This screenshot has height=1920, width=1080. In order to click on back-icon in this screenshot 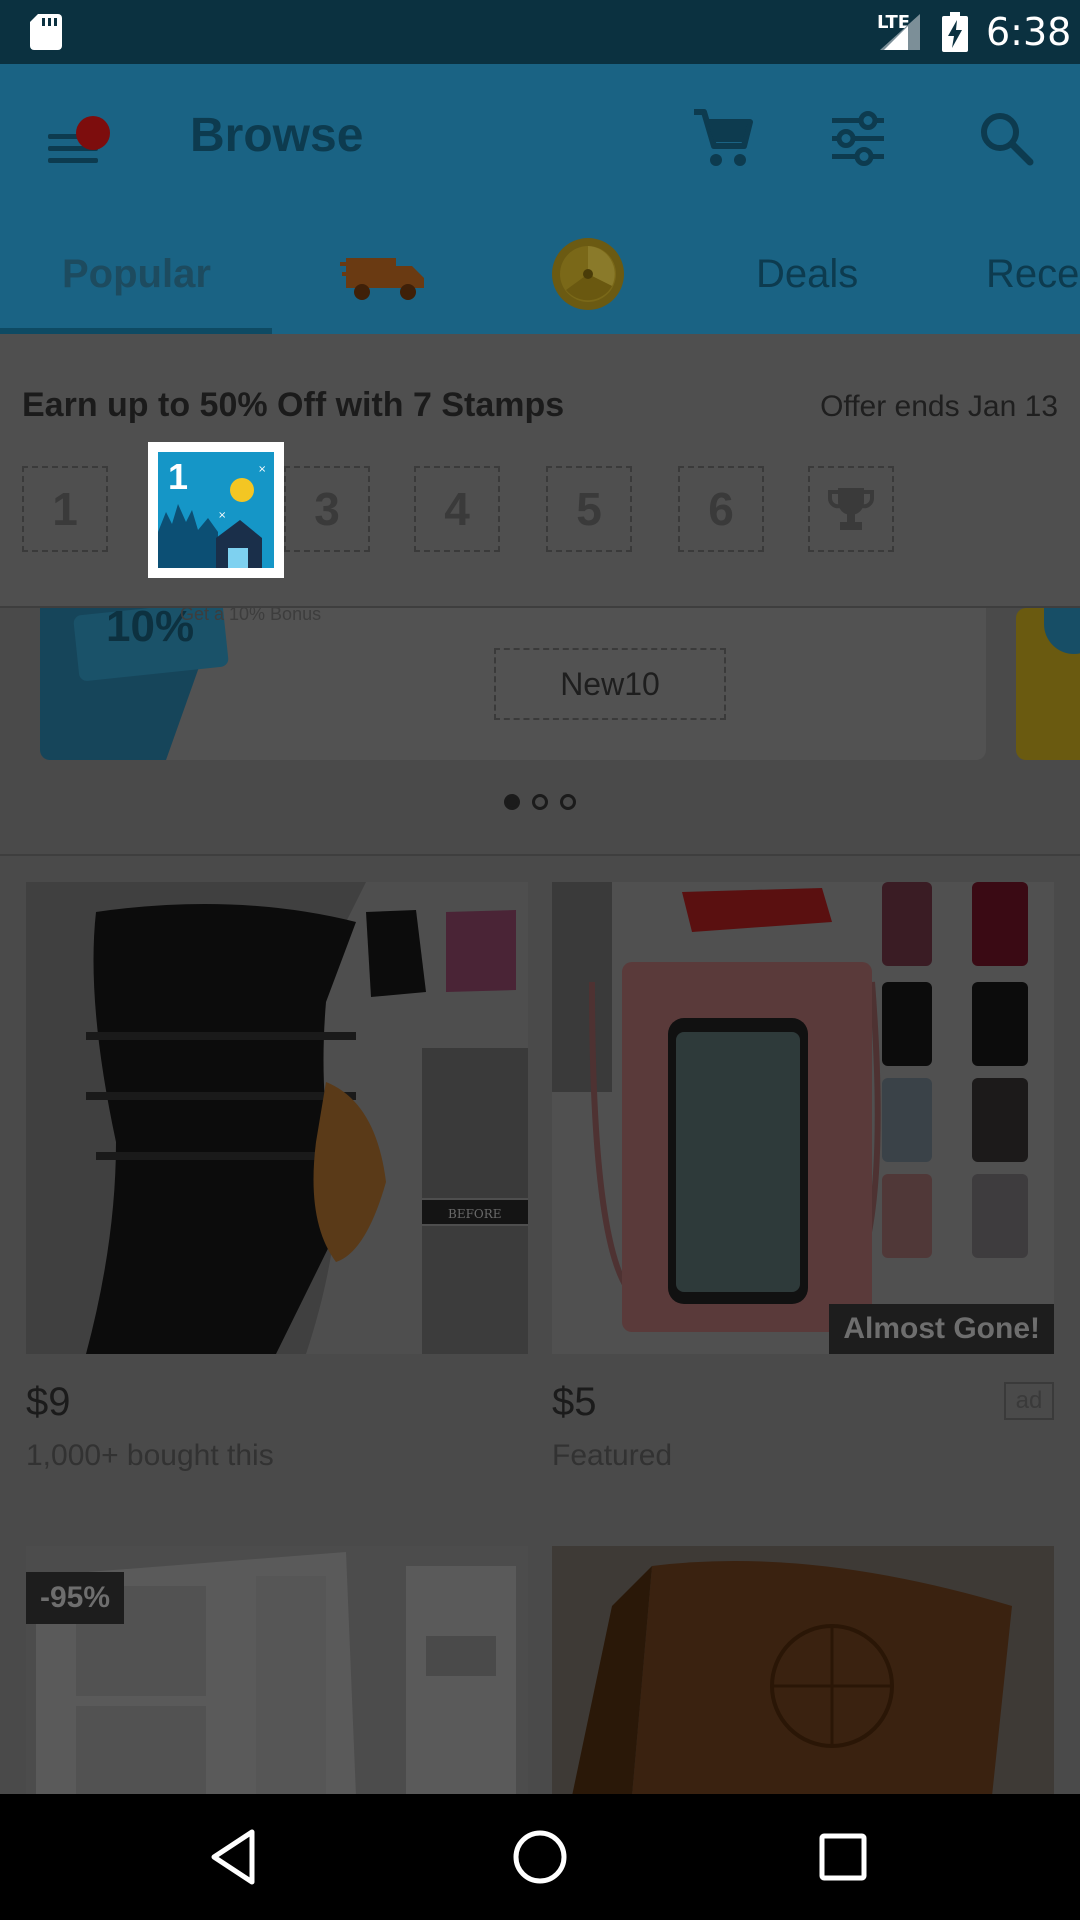, I will do `click(237, 1857)`.